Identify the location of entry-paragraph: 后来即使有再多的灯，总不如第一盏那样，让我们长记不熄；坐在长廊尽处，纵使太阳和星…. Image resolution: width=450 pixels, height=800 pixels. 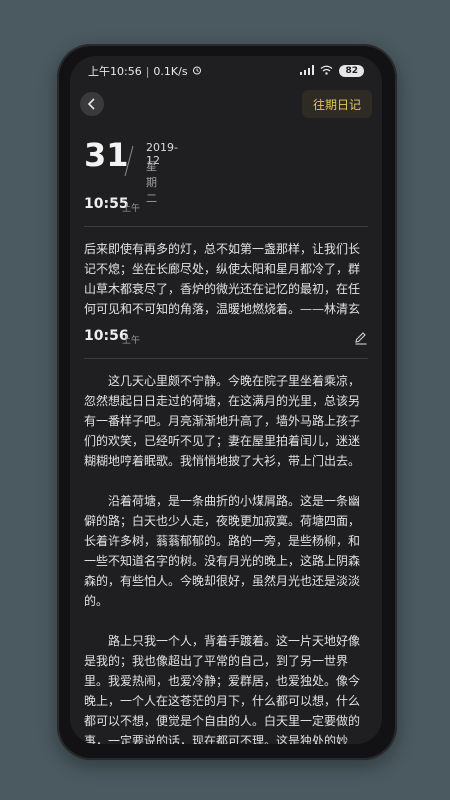
(222, 279).